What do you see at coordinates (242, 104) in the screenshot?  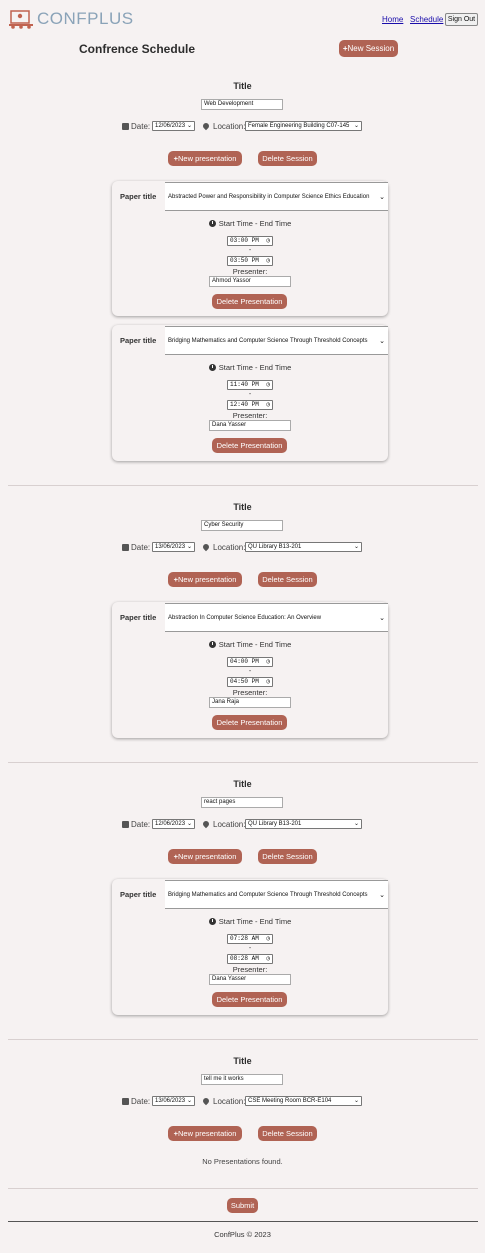 I see `session-title-input: Web Development` at bounding box center [242, 104].